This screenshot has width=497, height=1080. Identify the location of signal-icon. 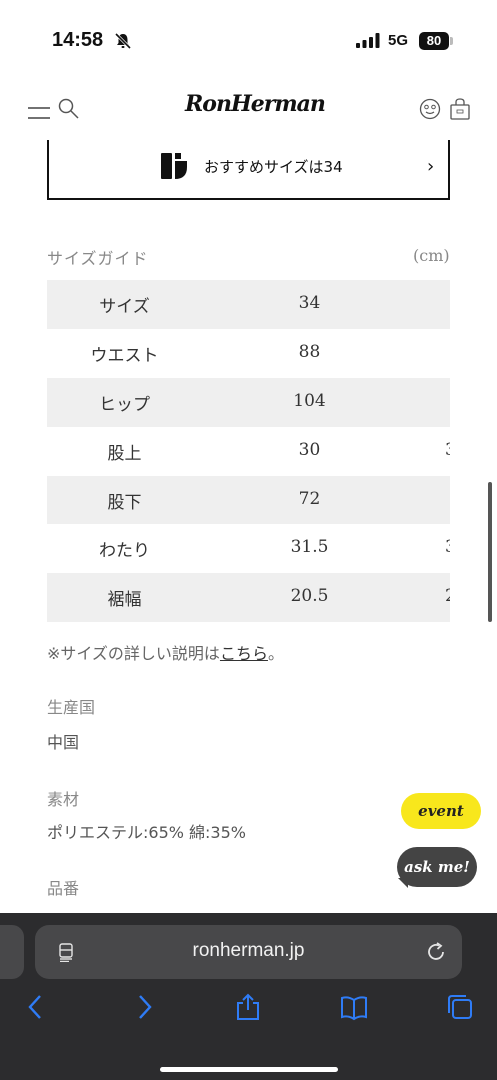
(368, 40).